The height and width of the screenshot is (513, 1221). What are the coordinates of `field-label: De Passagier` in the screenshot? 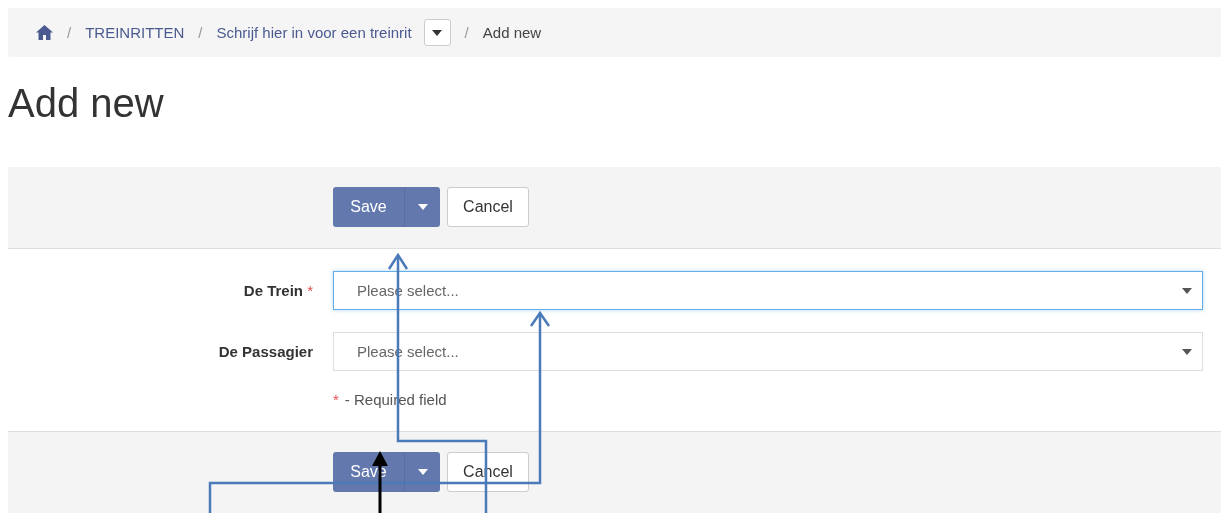 It's located at (265, 351).